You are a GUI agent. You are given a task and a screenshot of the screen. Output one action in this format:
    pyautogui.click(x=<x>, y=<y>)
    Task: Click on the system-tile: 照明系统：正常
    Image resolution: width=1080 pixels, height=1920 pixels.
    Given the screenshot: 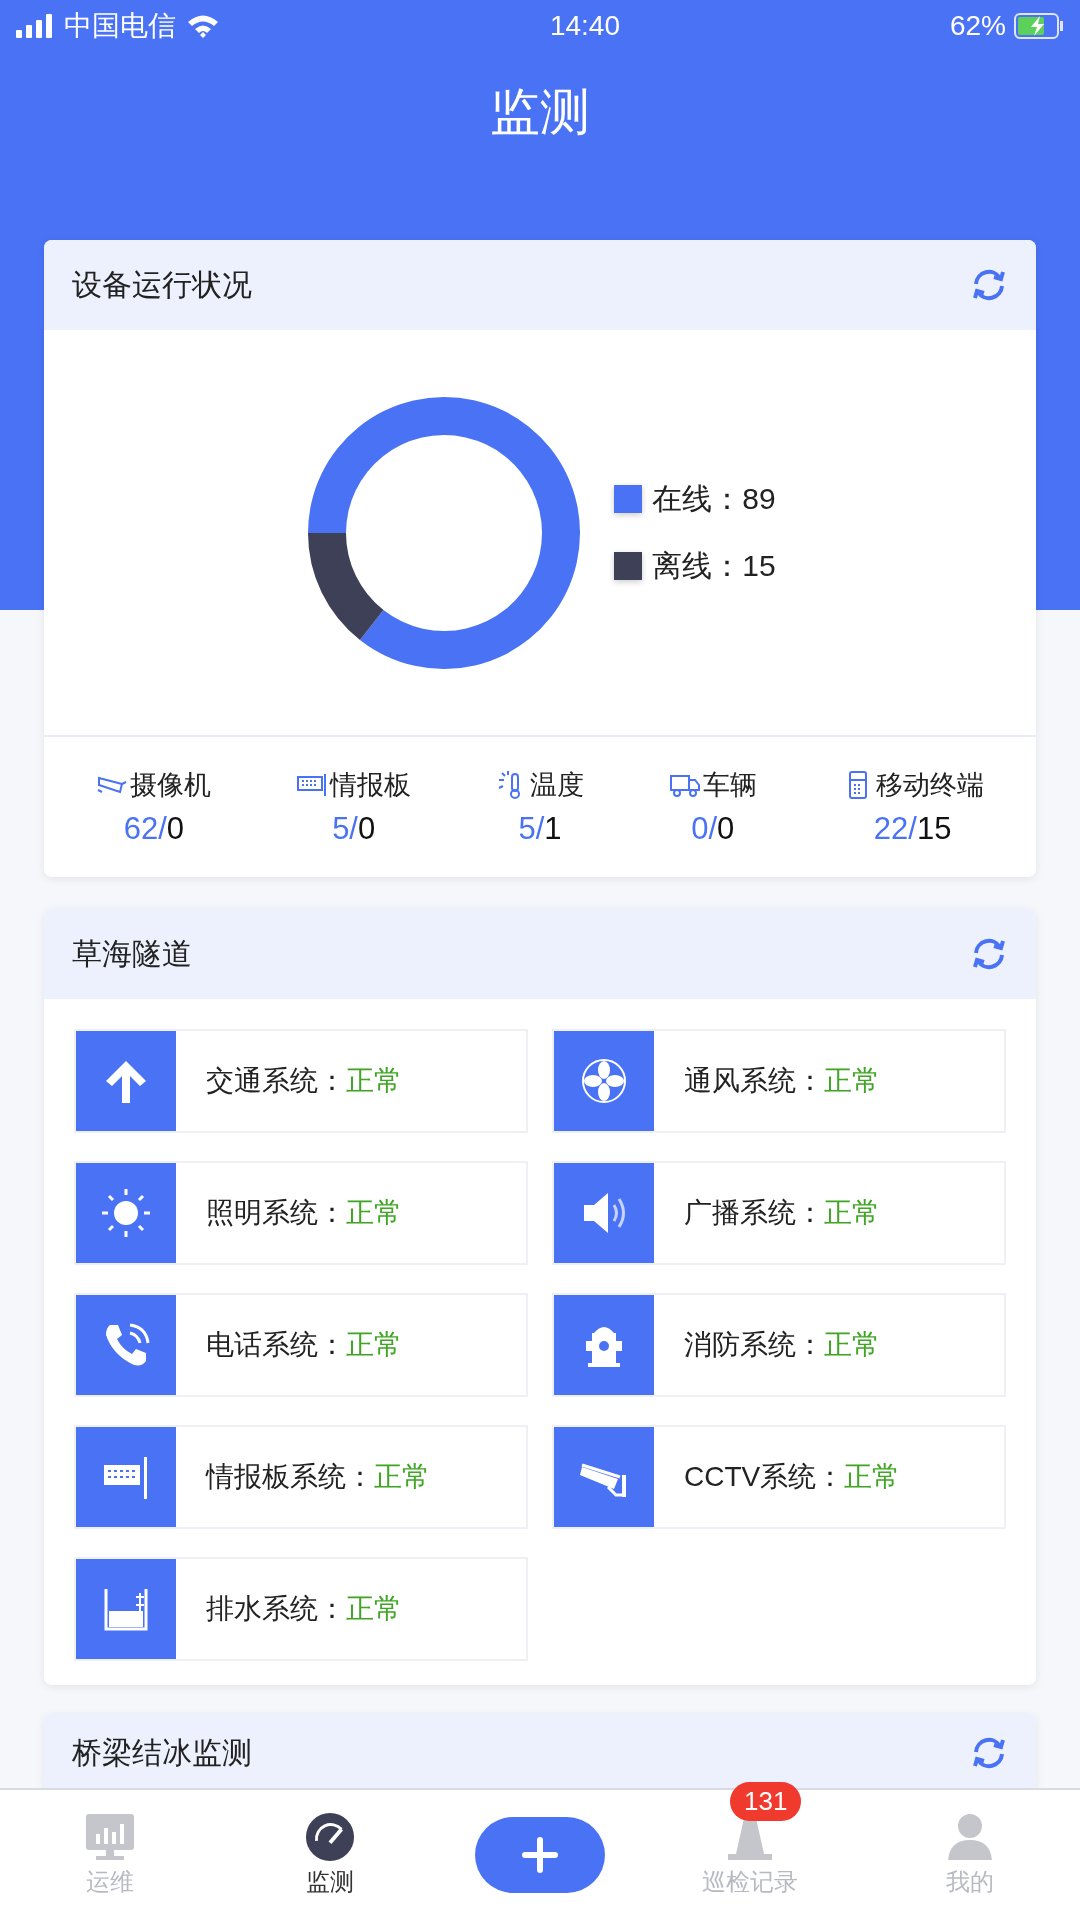 What is the action you would take?
    pyautogui.click(x=301, y=1213)
    